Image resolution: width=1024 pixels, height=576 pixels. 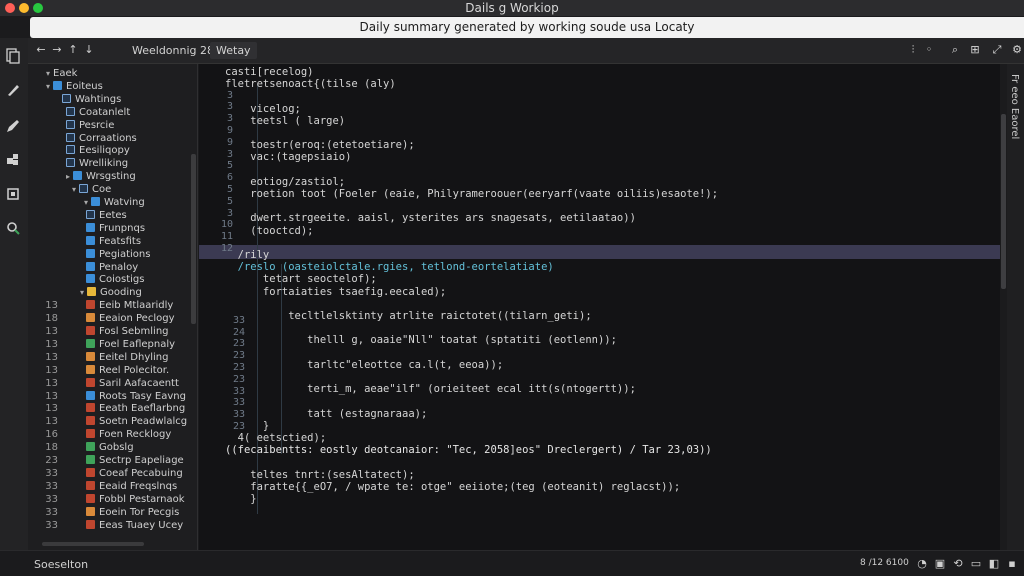 What do you see at coordinates (108, 202) in the screenshot?
I see `sidebar-item: ▾ Watving` at bounding box center [108, 202].